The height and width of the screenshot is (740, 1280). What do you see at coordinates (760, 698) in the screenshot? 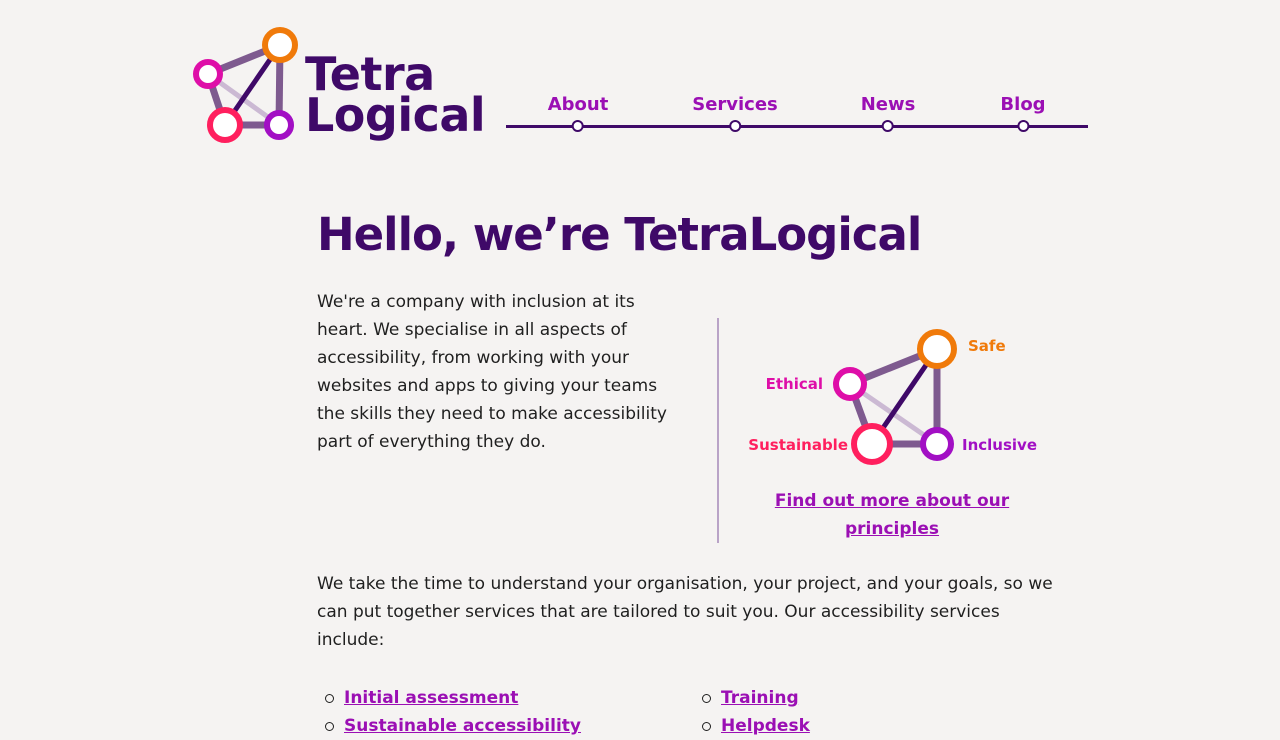
I see `service-link-training: Training` at bounding box center [760, 698].